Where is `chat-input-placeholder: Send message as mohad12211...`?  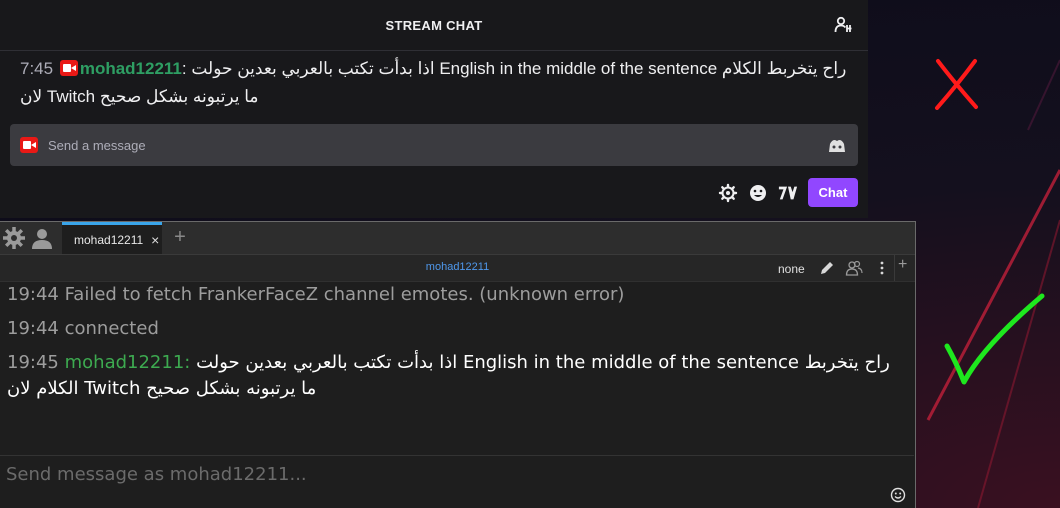
chat-input-placeholder: Send message as mohad12211... is located at coordinates (156, 474).